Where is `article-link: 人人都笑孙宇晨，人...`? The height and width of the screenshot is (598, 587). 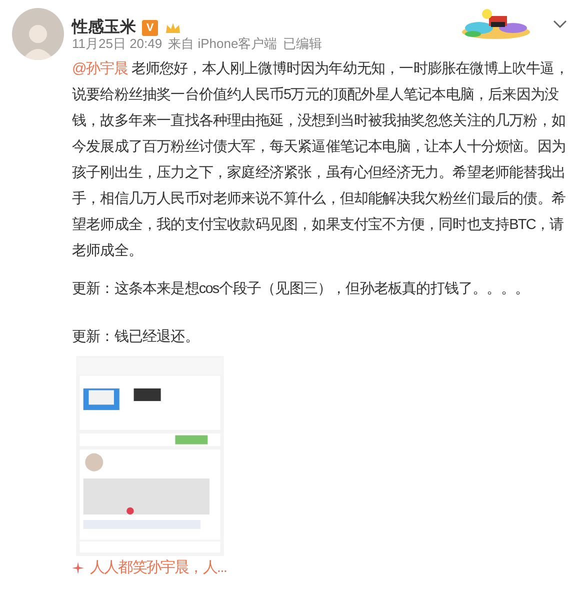 article-link: 人人都笑孙宇晨，人... is located at coordinates (158, 568).